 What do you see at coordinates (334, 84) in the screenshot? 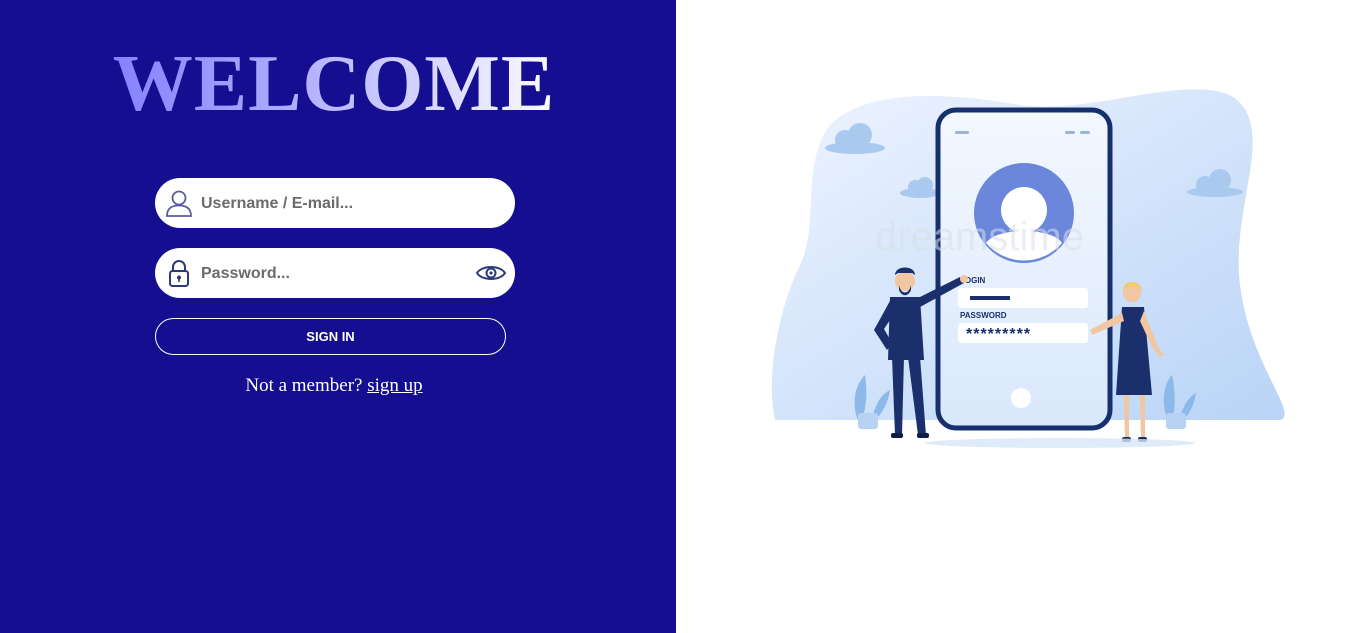
I see `welcome-title: WELCOME` at bounding box center [334, 84].